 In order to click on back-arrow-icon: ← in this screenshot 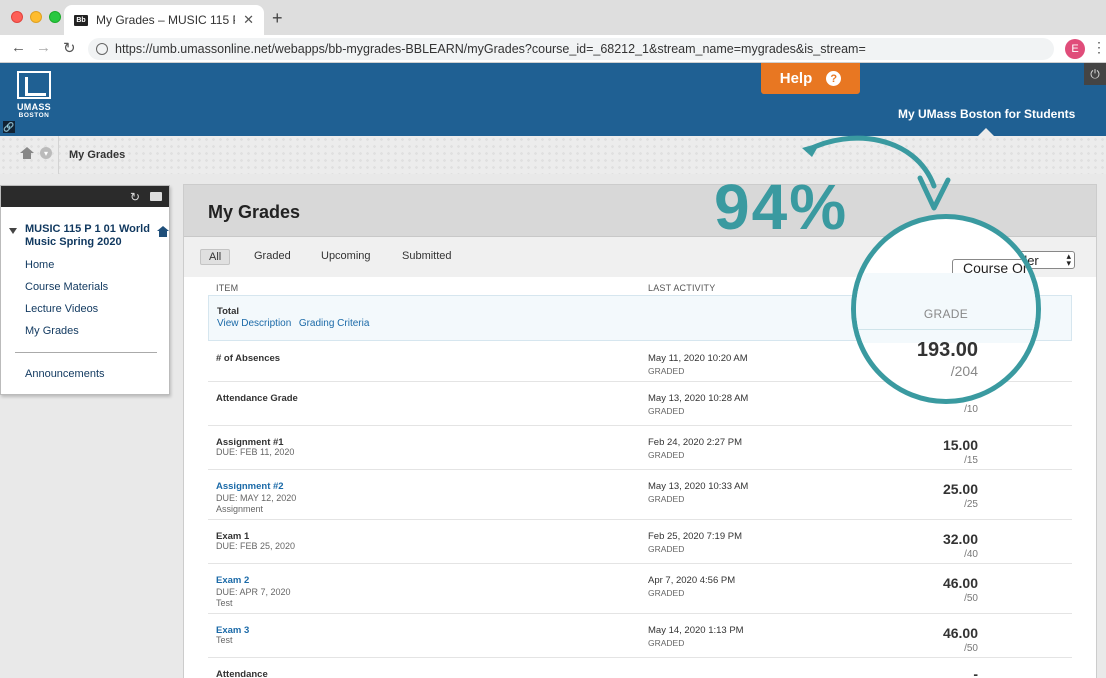, I will do `click(18, 47)`.